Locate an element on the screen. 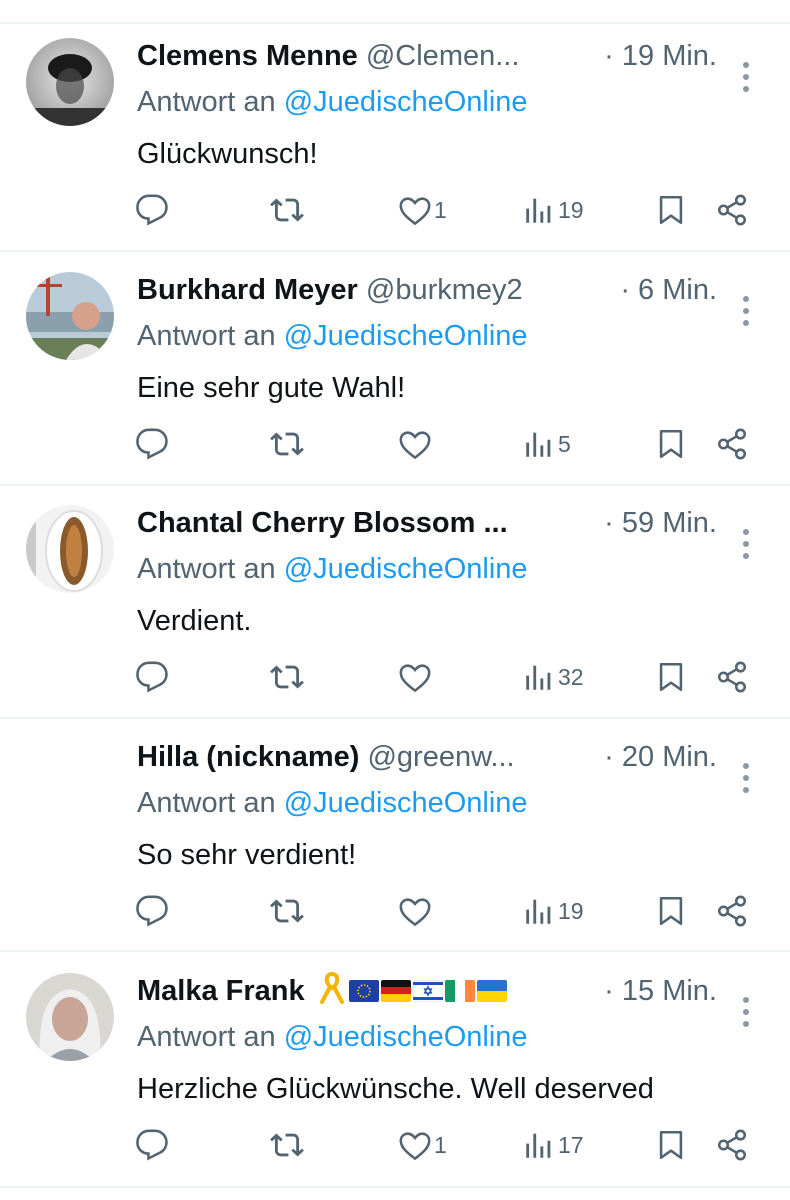 The height and width of the screenshot is (1200, 790). yellow-ribbon-icon is located at coordinates (332, 988).